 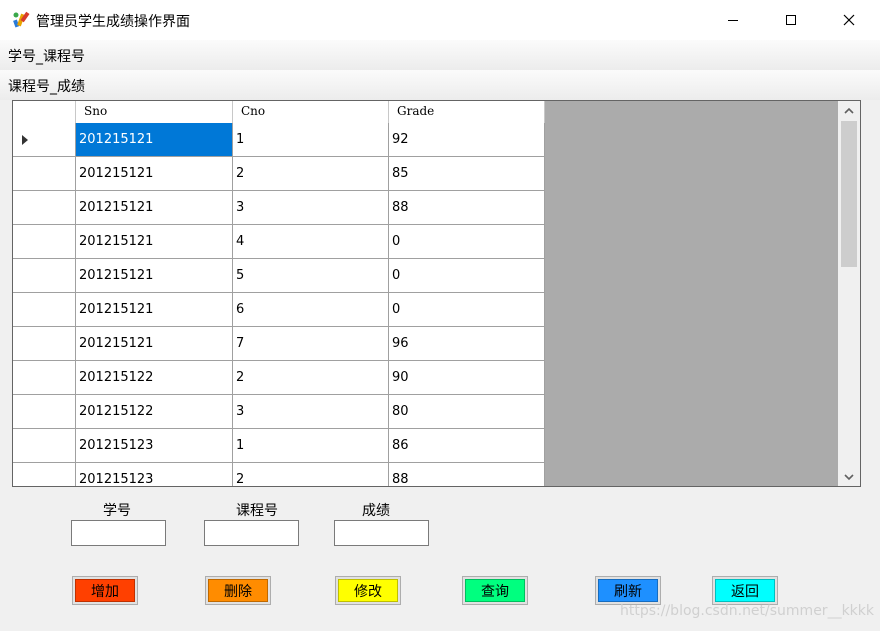 I want to click on window-title: 管理员学生成绩操作界面, so click(x=113, y=22).